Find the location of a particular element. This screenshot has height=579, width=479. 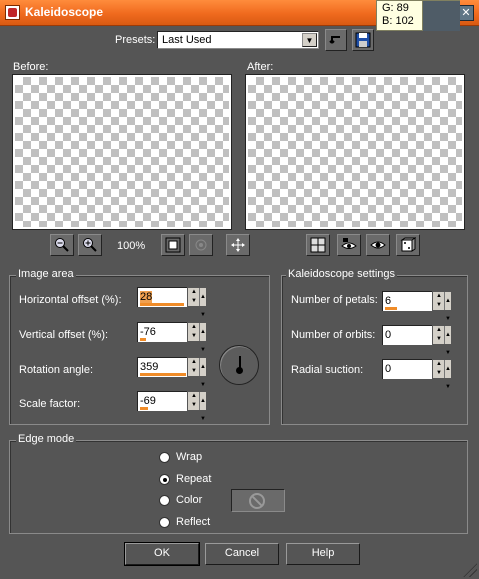

number-of-petals-label: Number of petals: is located at coordinates (334, 300).